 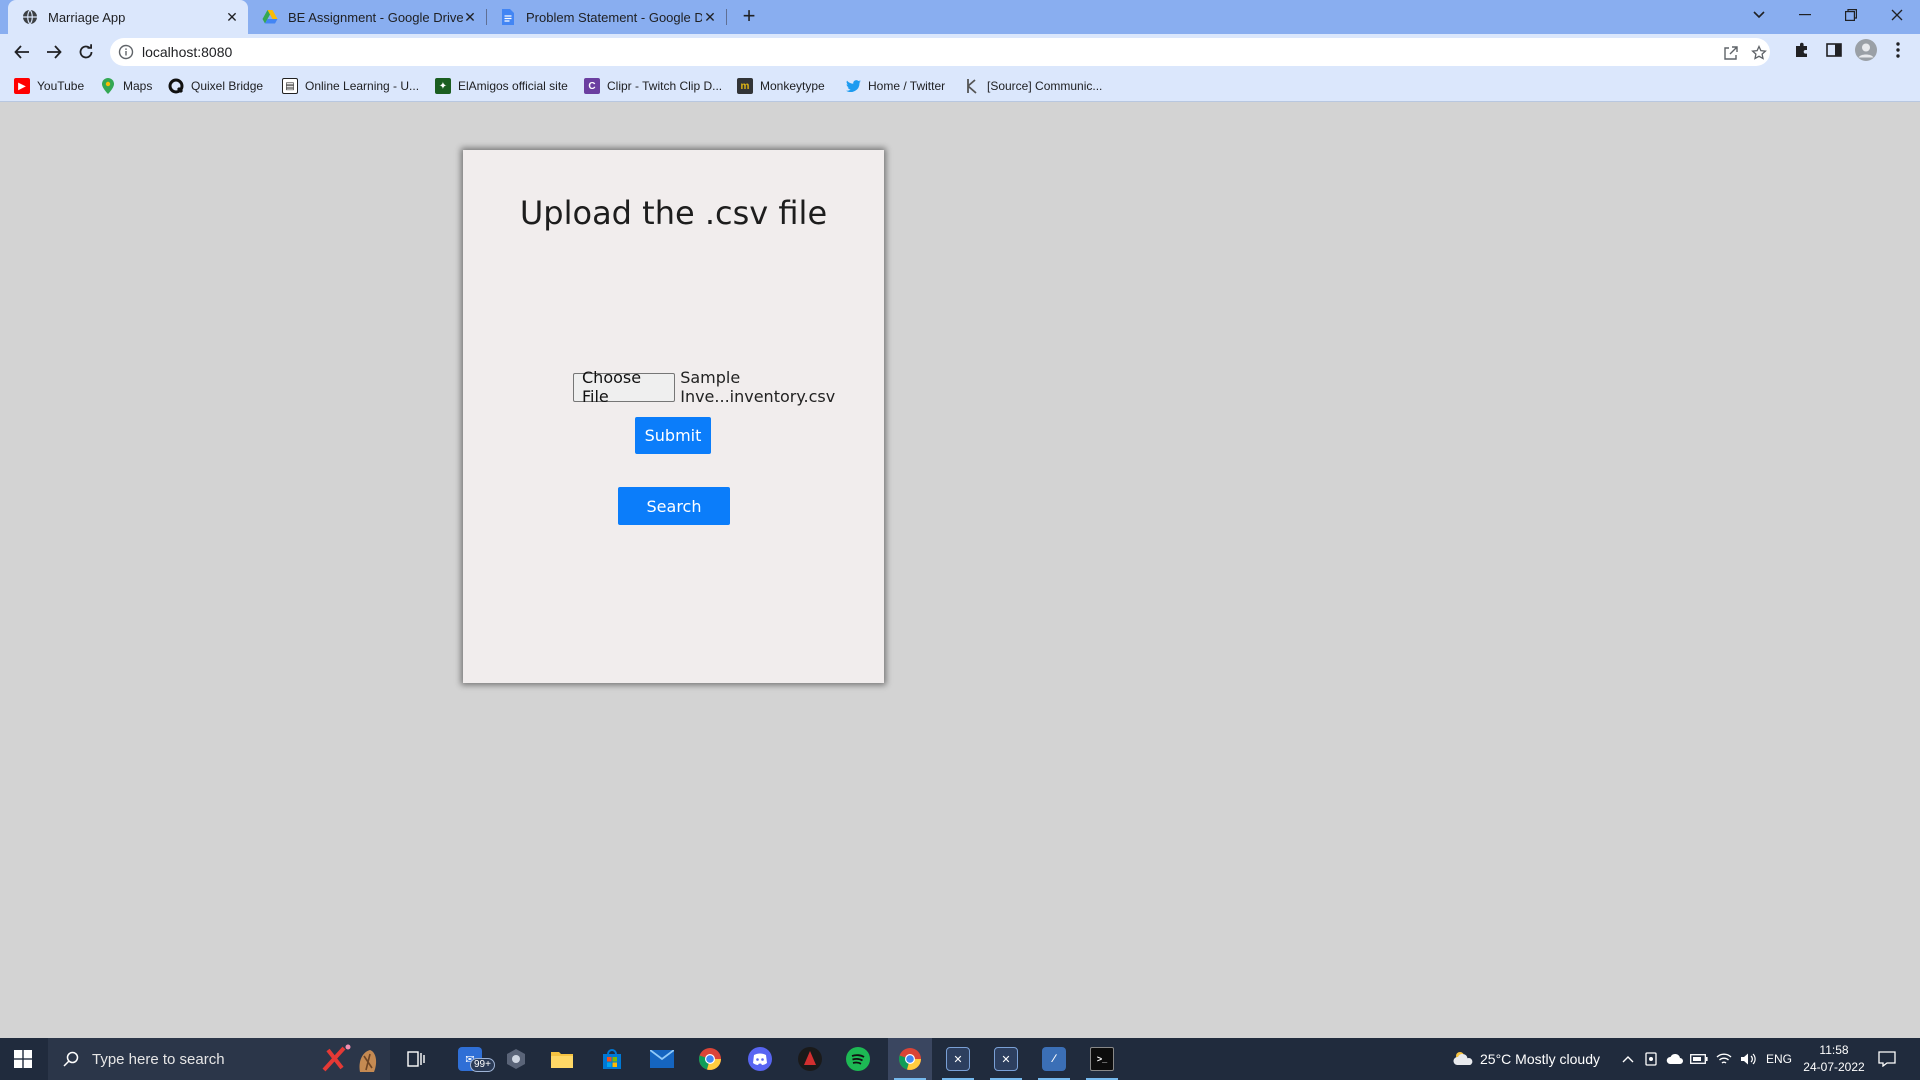 What do you see at coordinates (22, 86) in the screenshot?
I see `youtube-icon: ▶` at bounding box center [22, 86].